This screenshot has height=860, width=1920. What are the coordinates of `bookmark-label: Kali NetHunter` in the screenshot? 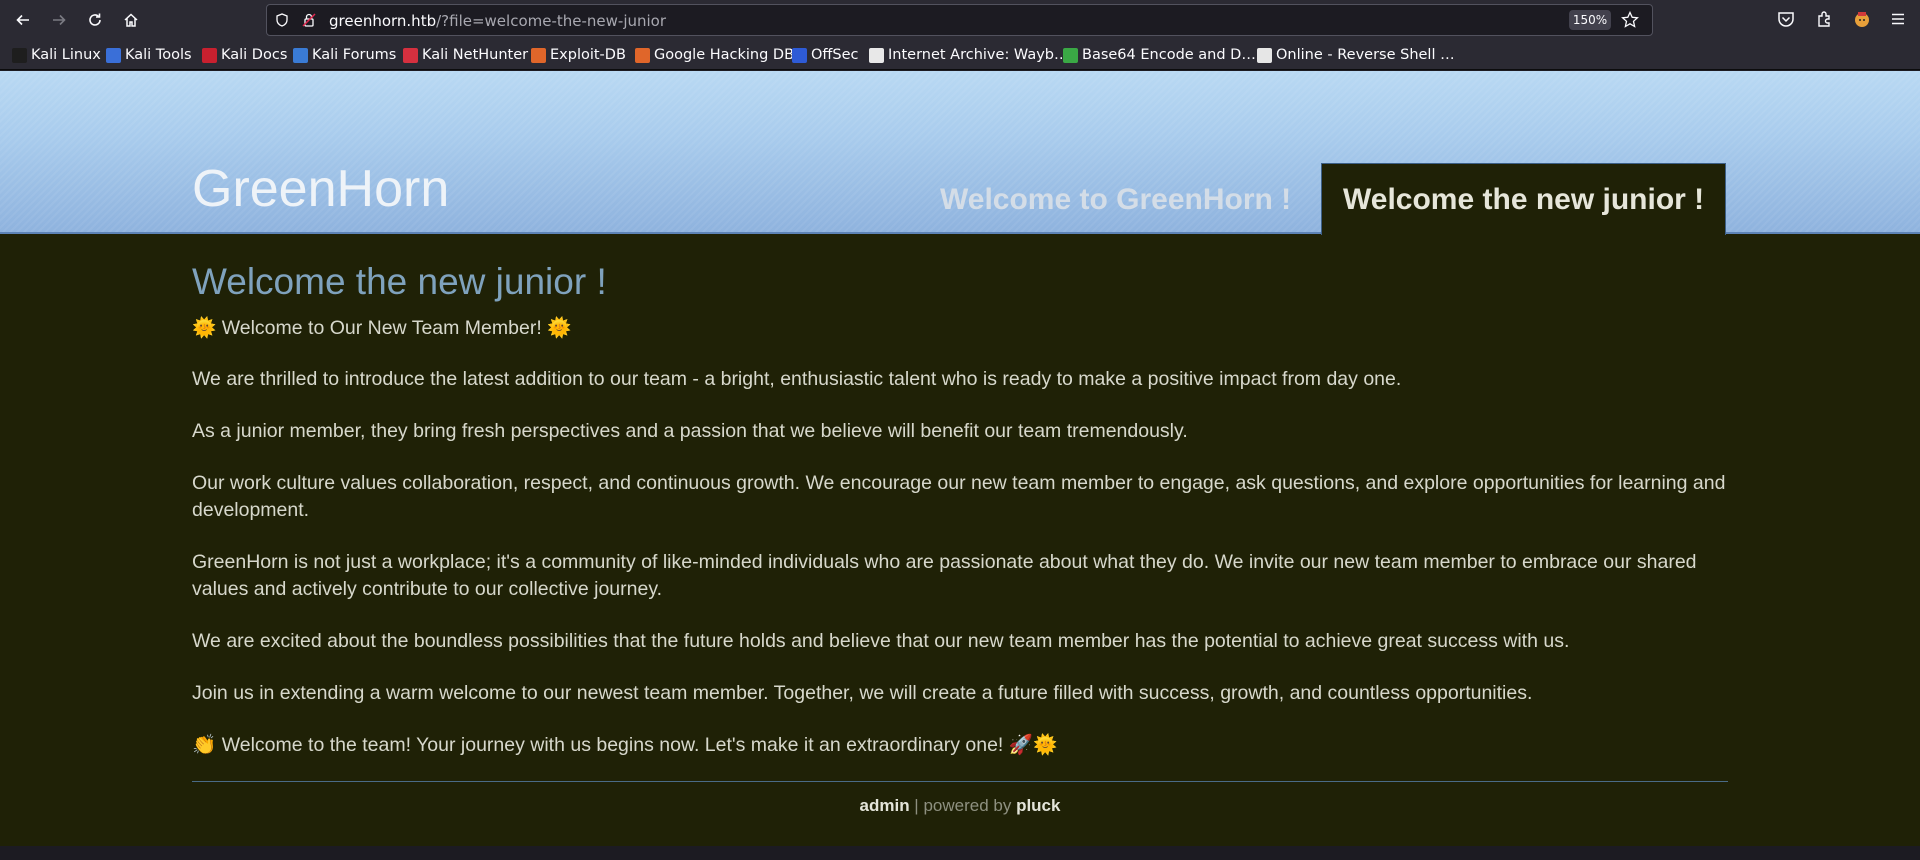 It's located at (475, 55).